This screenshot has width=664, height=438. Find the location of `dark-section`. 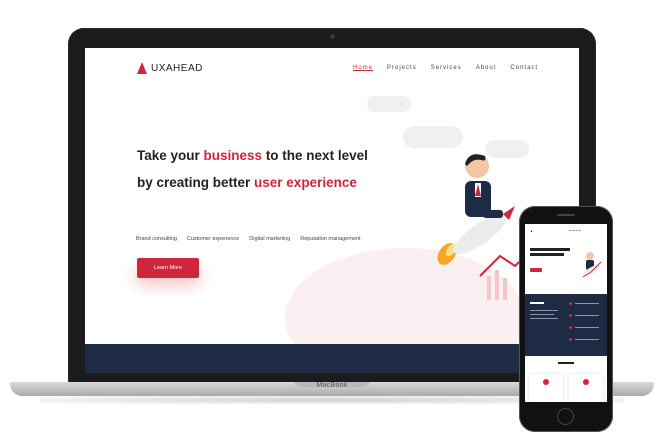

dark-section is located at coordinates (332, 358).